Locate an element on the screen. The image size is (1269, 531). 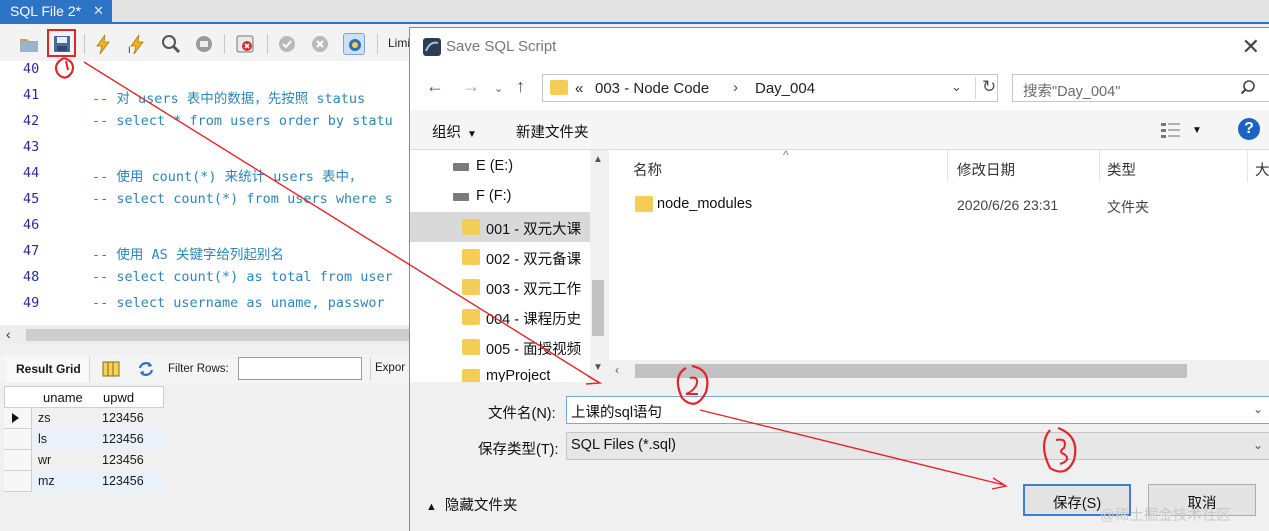
code-text: -- select count(*) as total from user is located at coordinates (242, 277).